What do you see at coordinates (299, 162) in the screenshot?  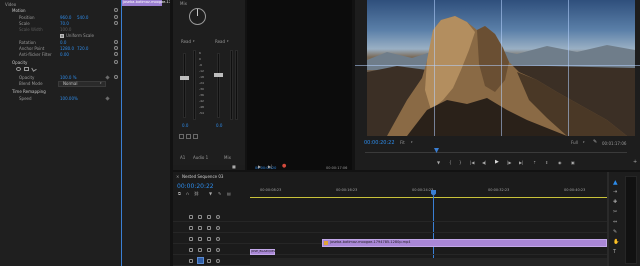 I see `source-play-controls` at bounding box center [299, 162].